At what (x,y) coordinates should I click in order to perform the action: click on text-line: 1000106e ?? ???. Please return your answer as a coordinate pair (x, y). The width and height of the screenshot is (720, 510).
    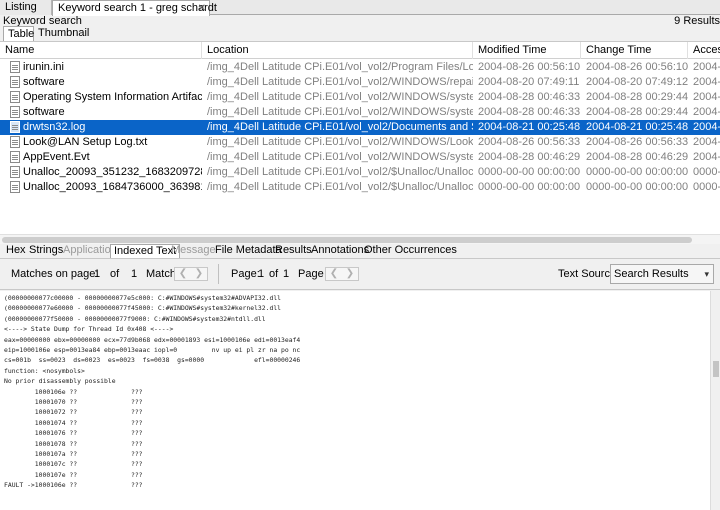
    Looking at the image, I should click on (73, 391).